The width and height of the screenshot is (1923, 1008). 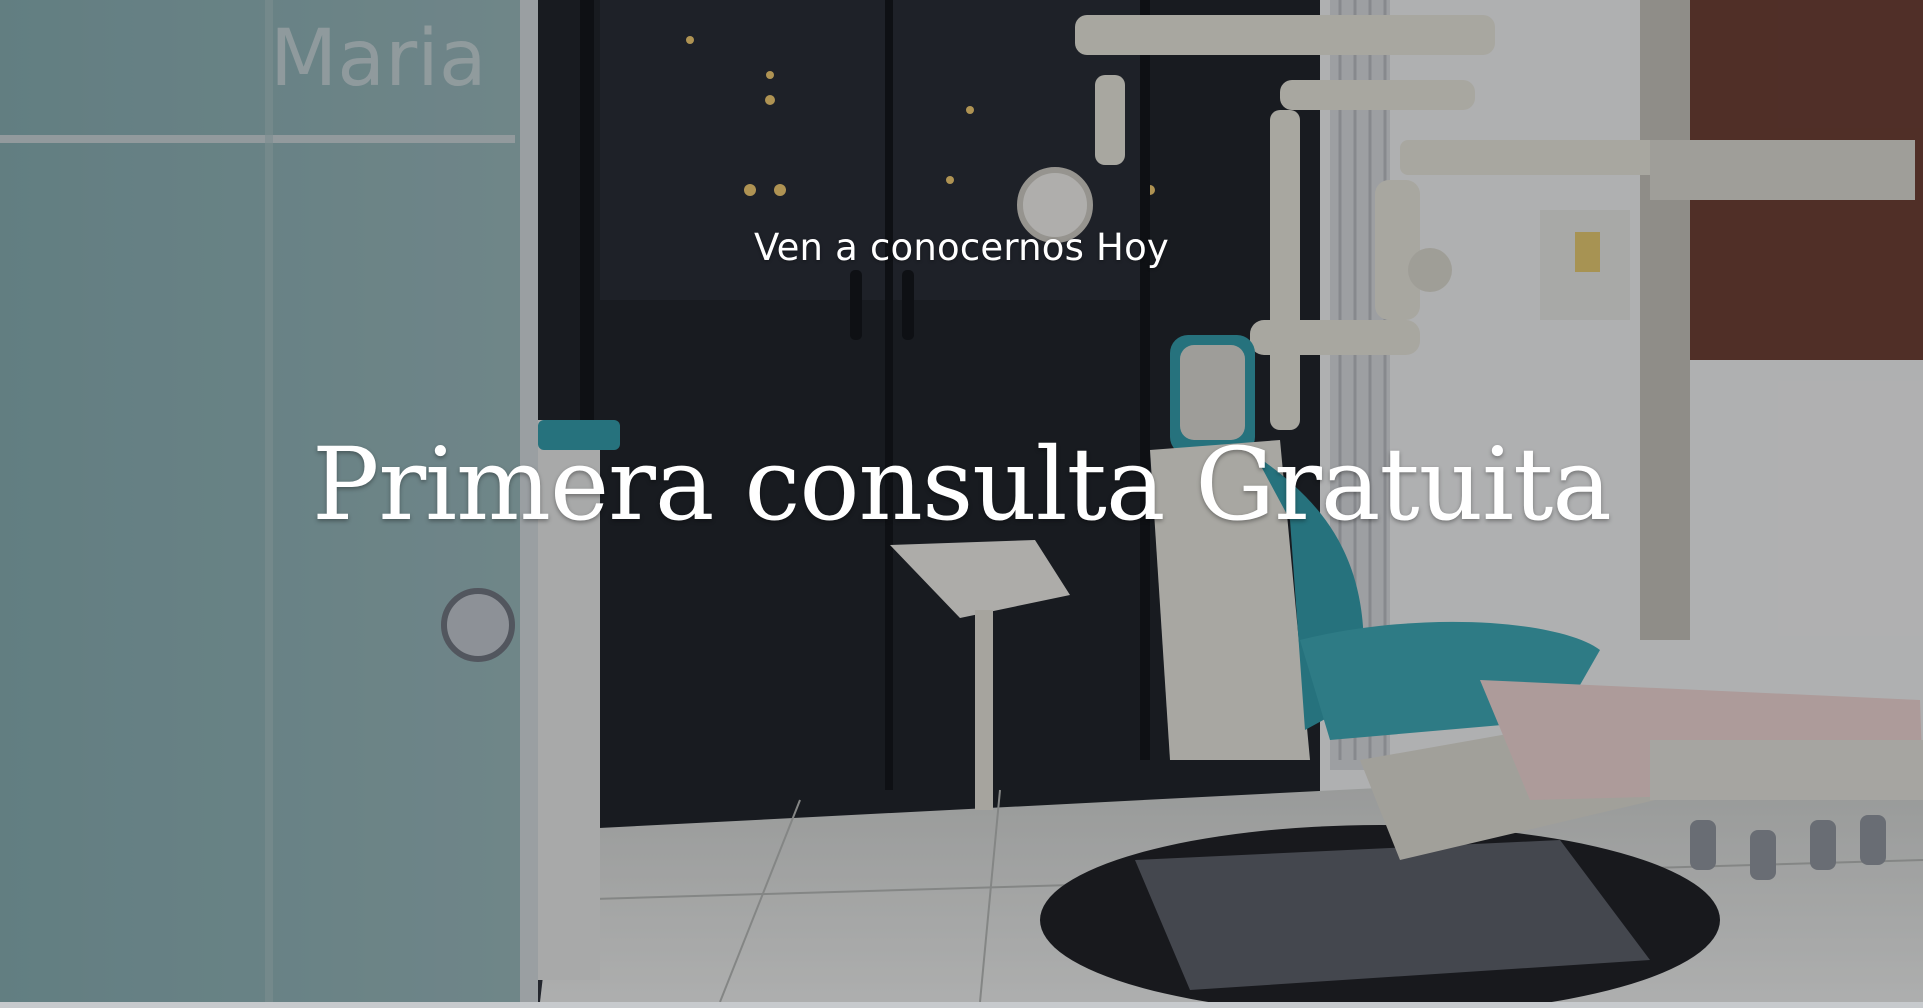 What do you see at coordinates (961, 247) in the screenshot?
I see `hero-subtitle: Ven a conocernos Hoy` at bounding box center [961, 247].